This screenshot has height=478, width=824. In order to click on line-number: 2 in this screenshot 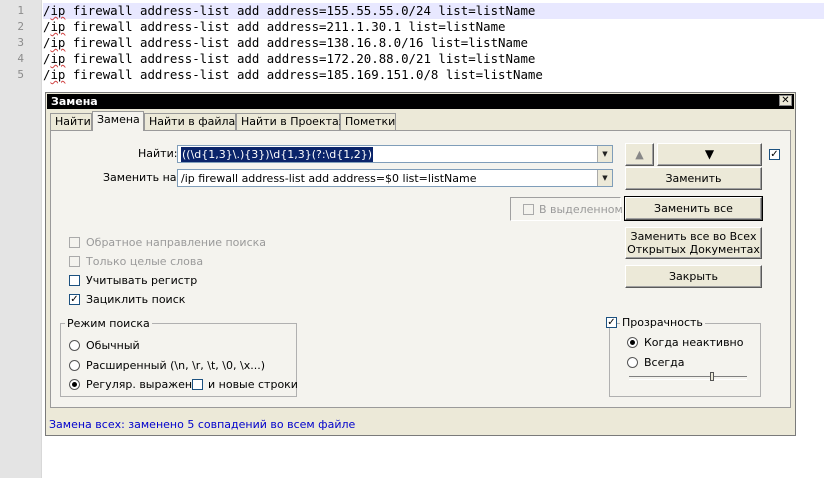, I will do `click(20, 26)`.